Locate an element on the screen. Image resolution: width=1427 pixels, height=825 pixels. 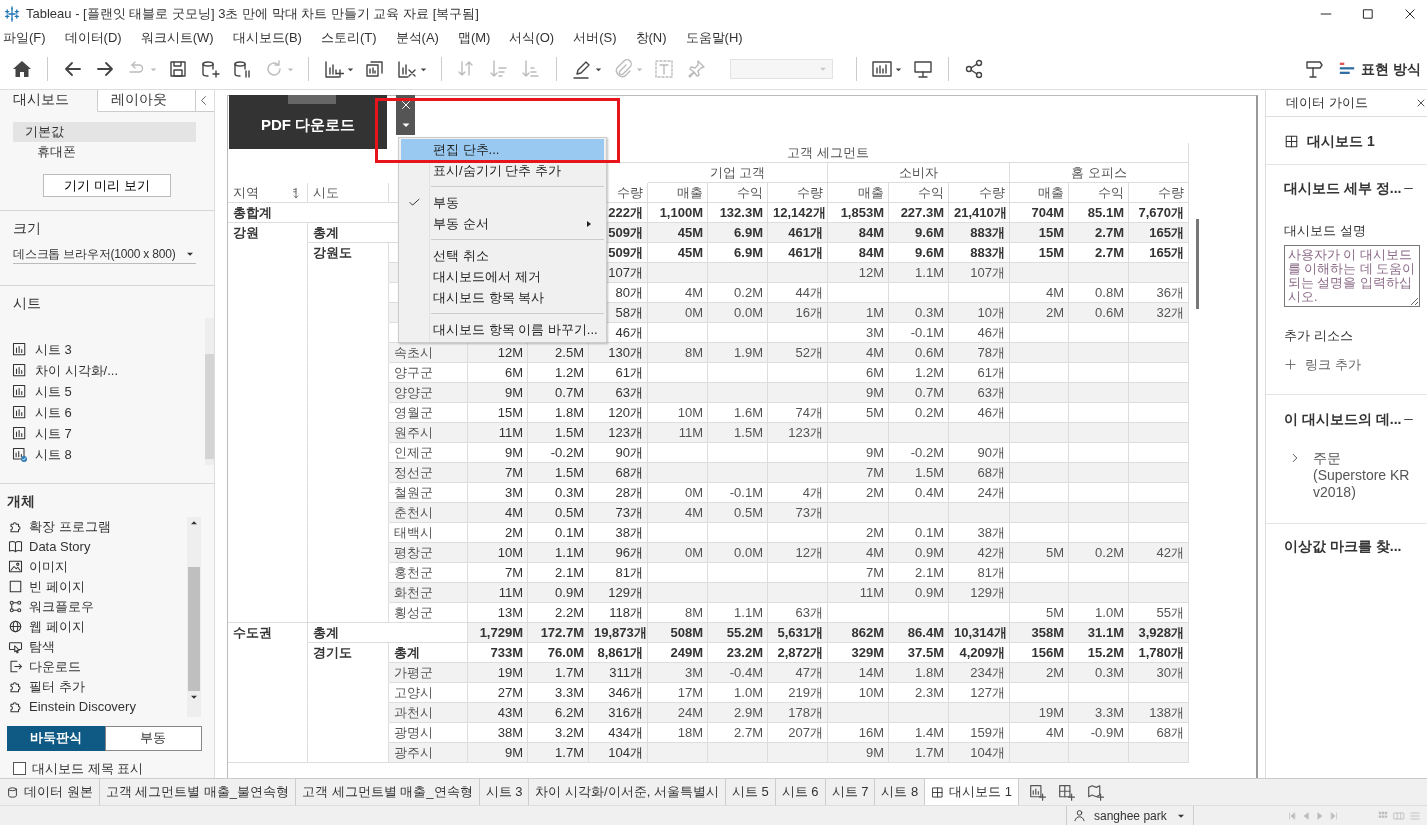
column-header: 시도 is located at coordinates (348, 193).